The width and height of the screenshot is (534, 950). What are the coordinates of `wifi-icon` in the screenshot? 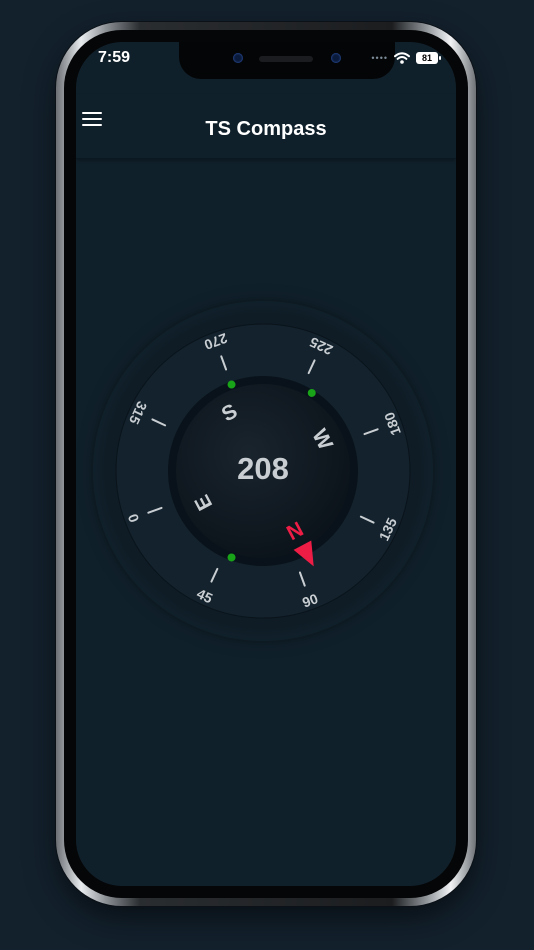 It's located at (402, 58).